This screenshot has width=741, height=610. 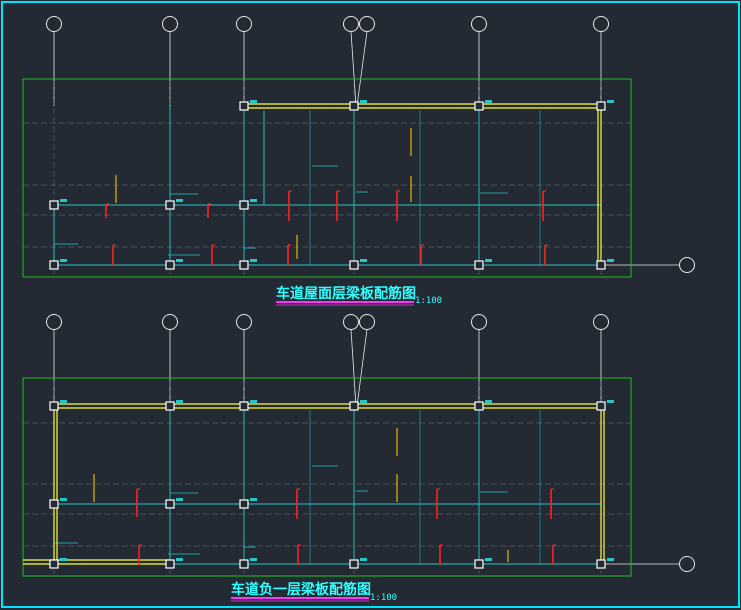 What do you see at coordinates (301, 589) in the screenshot?
I see `plan-title: 车道负一层梁板配筋图` at bounding box center [301, 589].